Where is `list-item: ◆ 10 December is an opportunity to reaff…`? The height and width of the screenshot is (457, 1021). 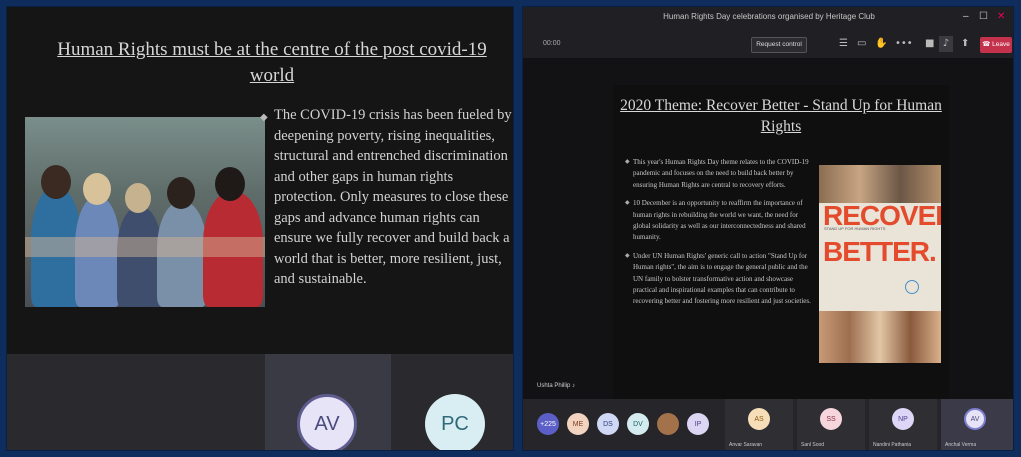 list-item: ◆ 10 December is an opportunity to reaff… is located at coordinates (720, 221).